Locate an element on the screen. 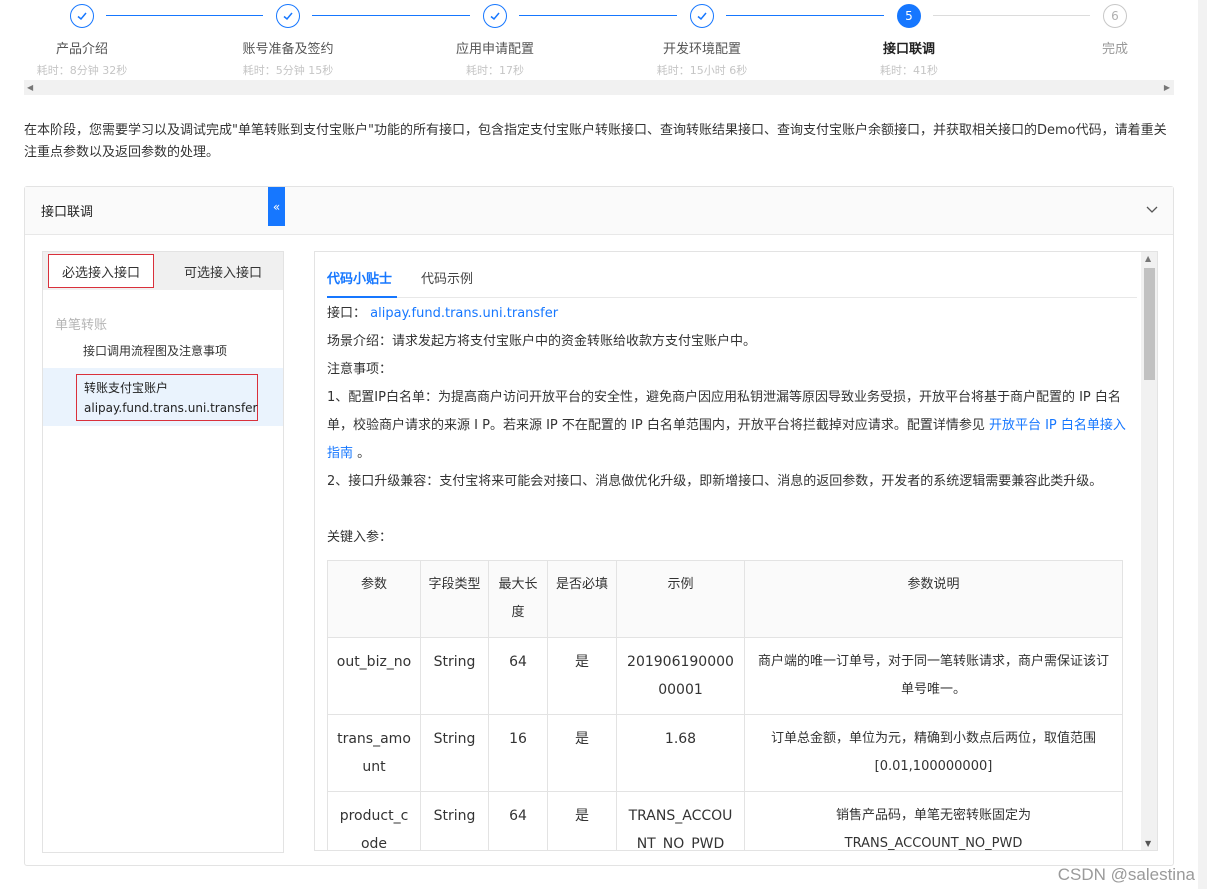  collapse-sidebar-button: « is located at coordinates (276, 206).